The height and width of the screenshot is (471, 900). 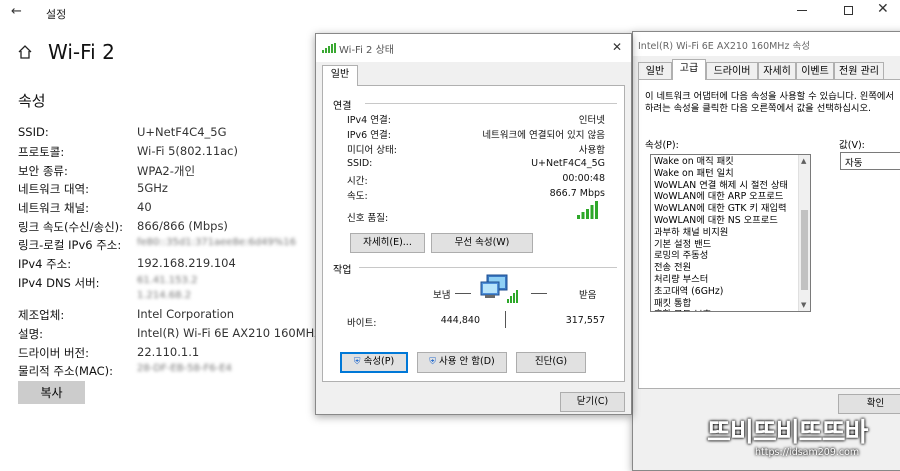 What do you see at coordinates (803, 305) in the screenshot?
I see `scroll-down-icon: ▼` at bounding box center [803, 305].